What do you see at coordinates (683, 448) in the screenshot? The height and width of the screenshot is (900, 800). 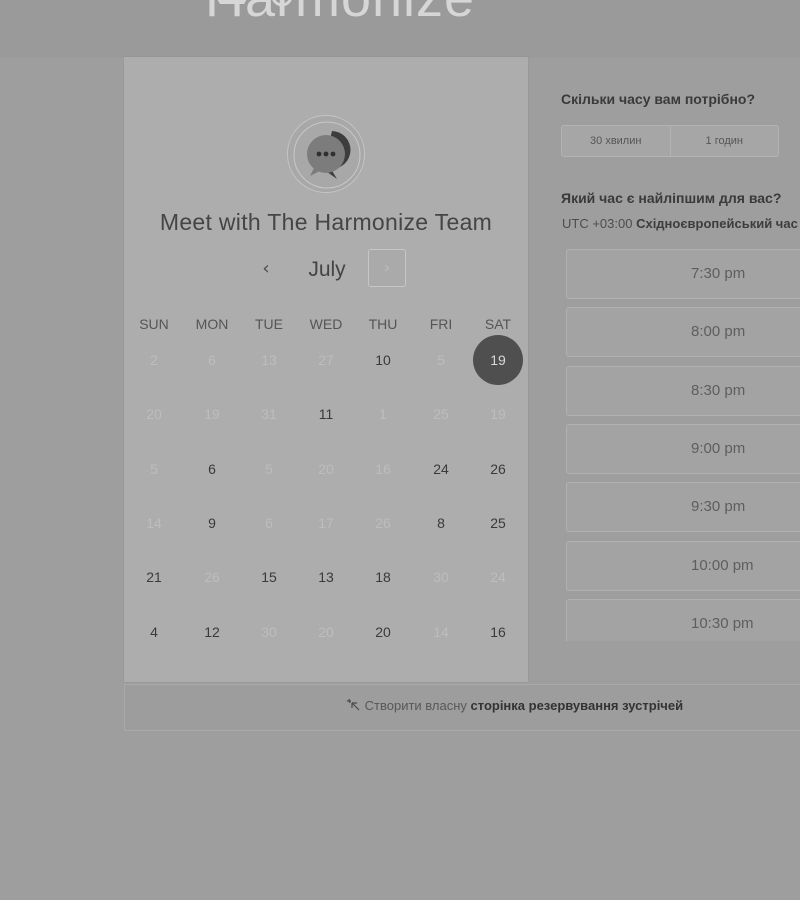 I see `time-slot-button: 9:00 pm` at bounding box center [683, 448].